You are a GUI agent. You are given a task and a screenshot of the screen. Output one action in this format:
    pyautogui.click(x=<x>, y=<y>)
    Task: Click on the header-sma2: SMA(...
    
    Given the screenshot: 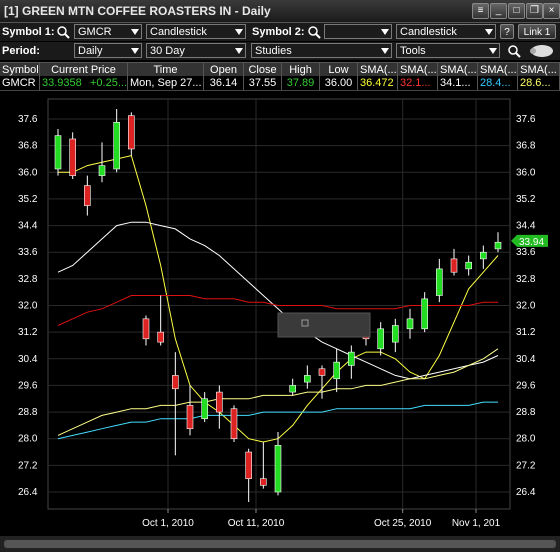 What is the action you would take?
    pyautogui.click(x=419, y=70)
    